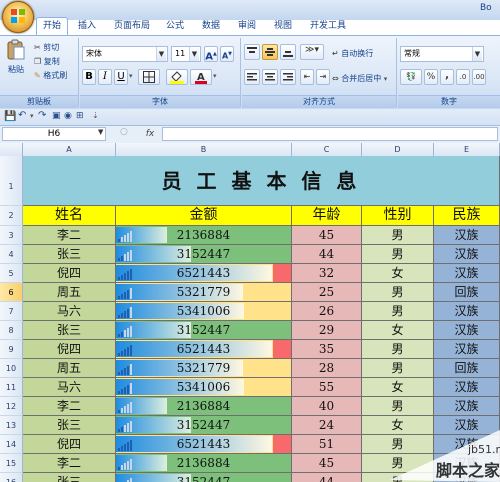 This screenshot has width=500, height=482. What do you see at coordinates (11, 444) in the screenshot?
I see `row-header: 14` at bounding box center [11, 444].